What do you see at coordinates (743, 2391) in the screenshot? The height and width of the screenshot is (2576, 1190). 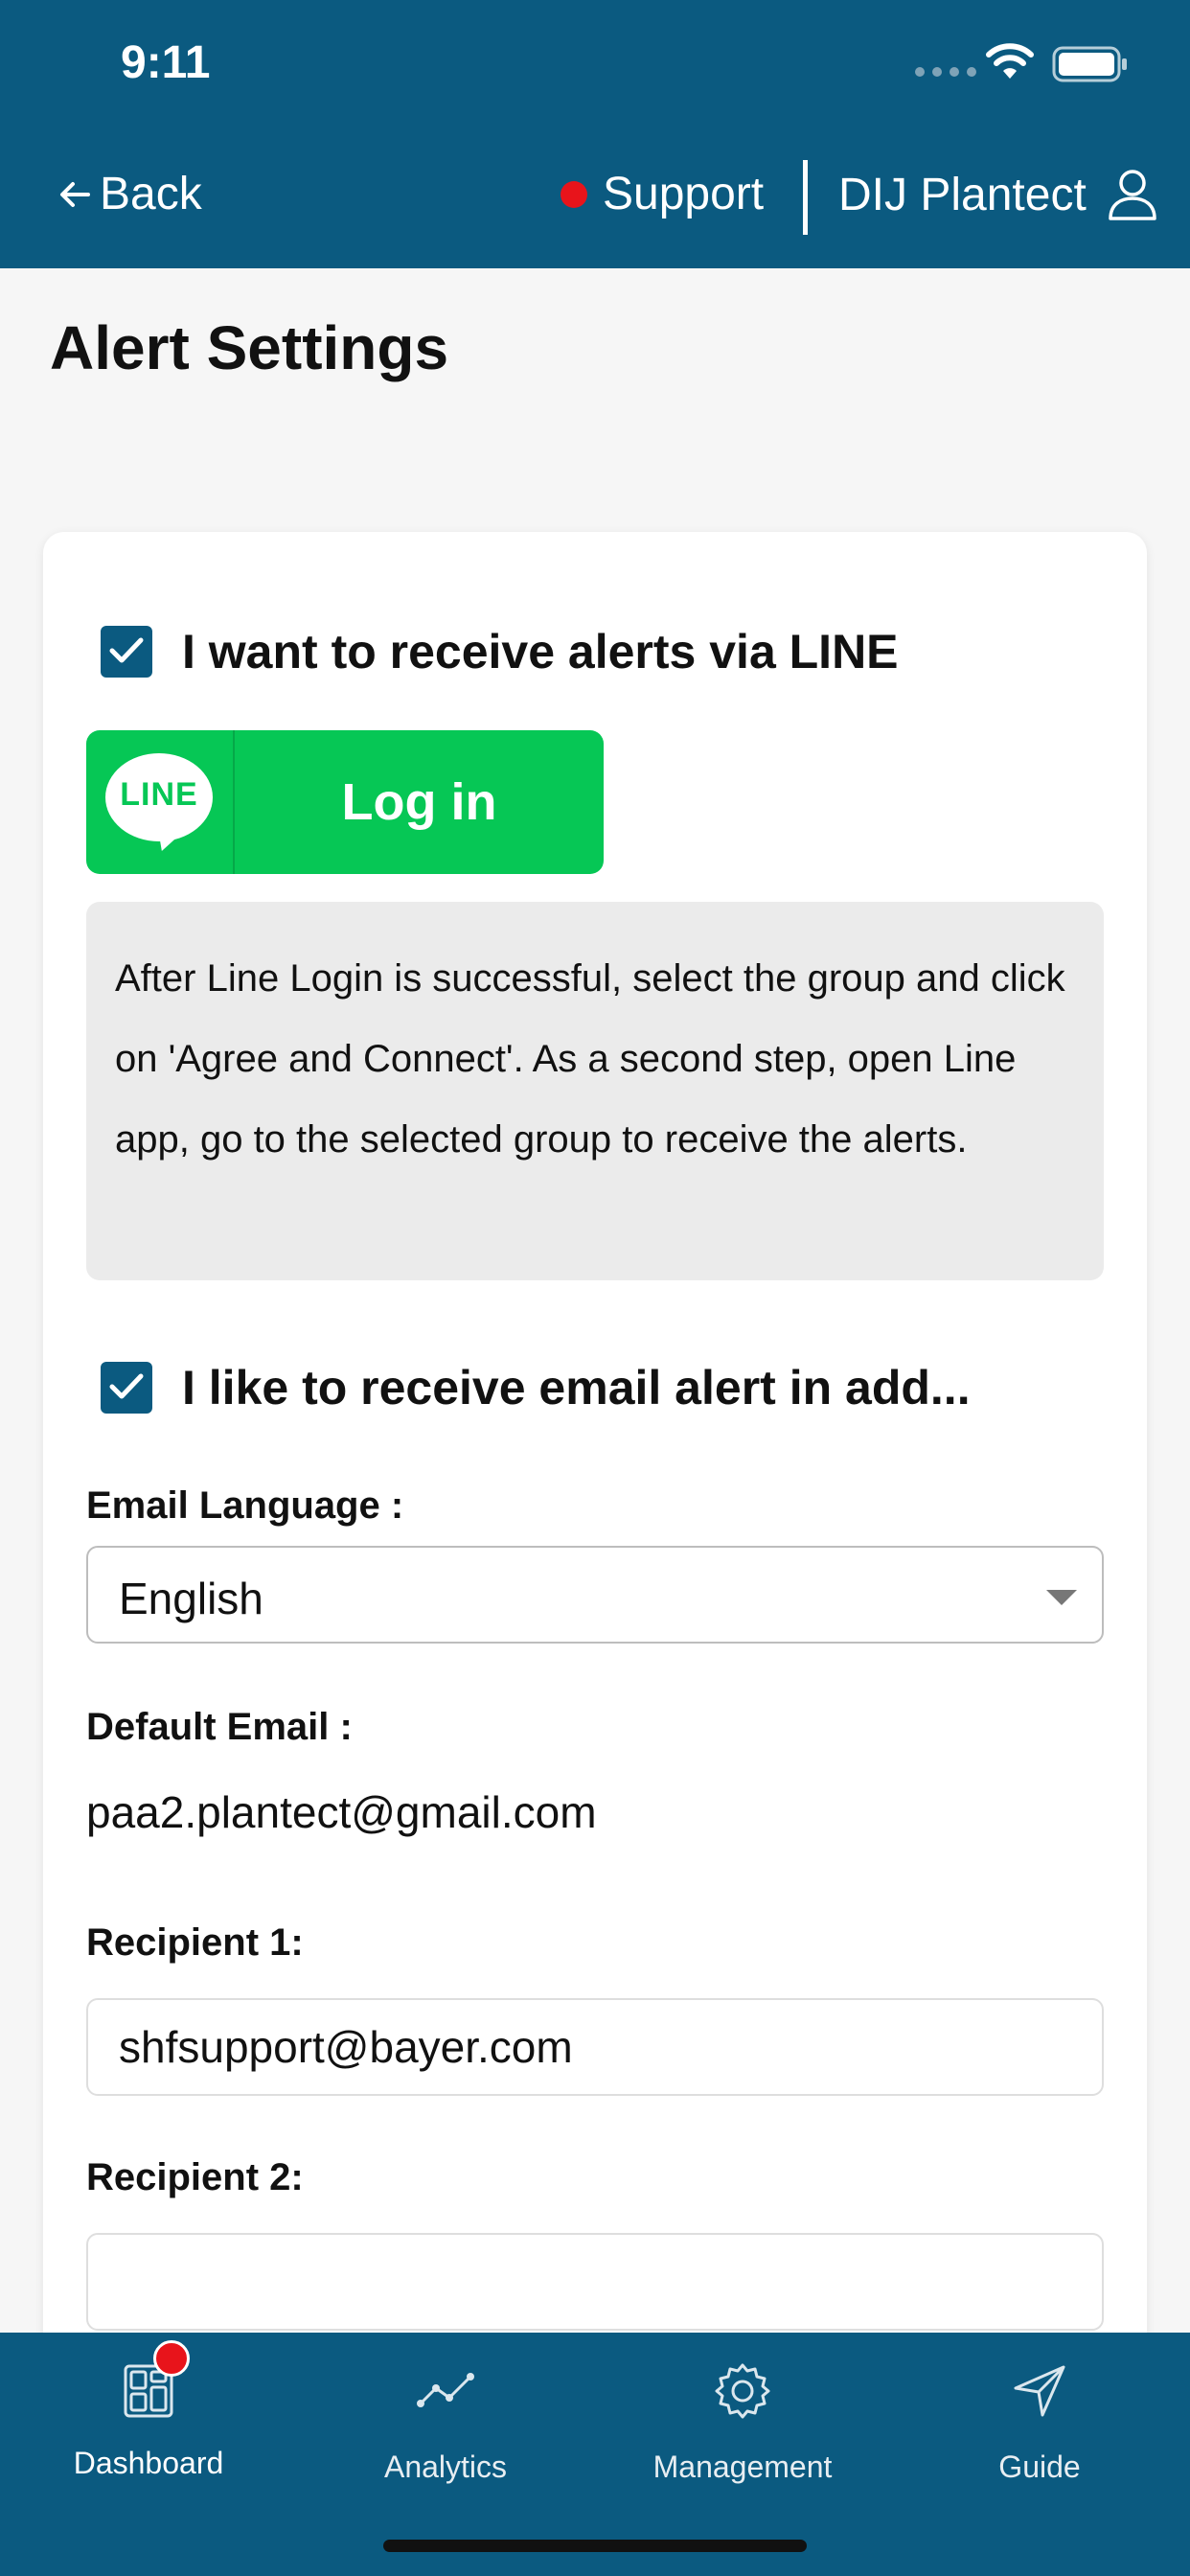 I see `gear-icon` at bounding box center [743, 2391].